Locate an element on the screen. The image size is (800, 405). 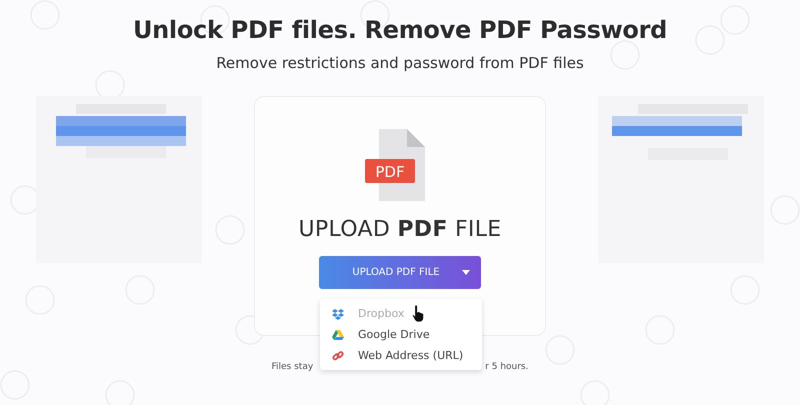
menu-item: Google Drive is located at coordinates (401, 334).